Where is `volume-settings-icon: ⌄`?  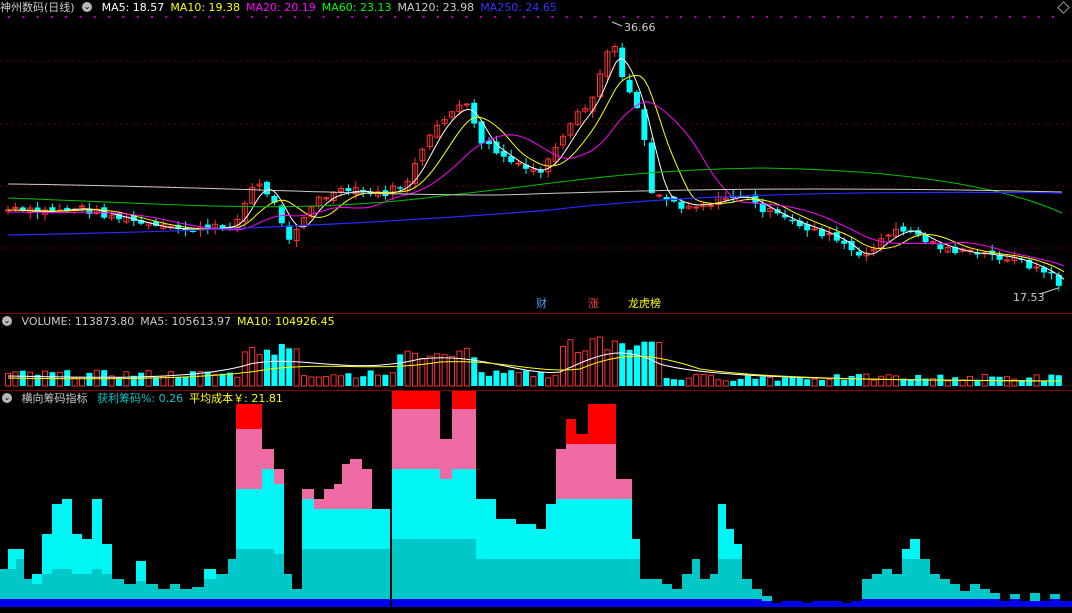
volume-settings-icon: ⌄ is located at coordinates (7, 321).